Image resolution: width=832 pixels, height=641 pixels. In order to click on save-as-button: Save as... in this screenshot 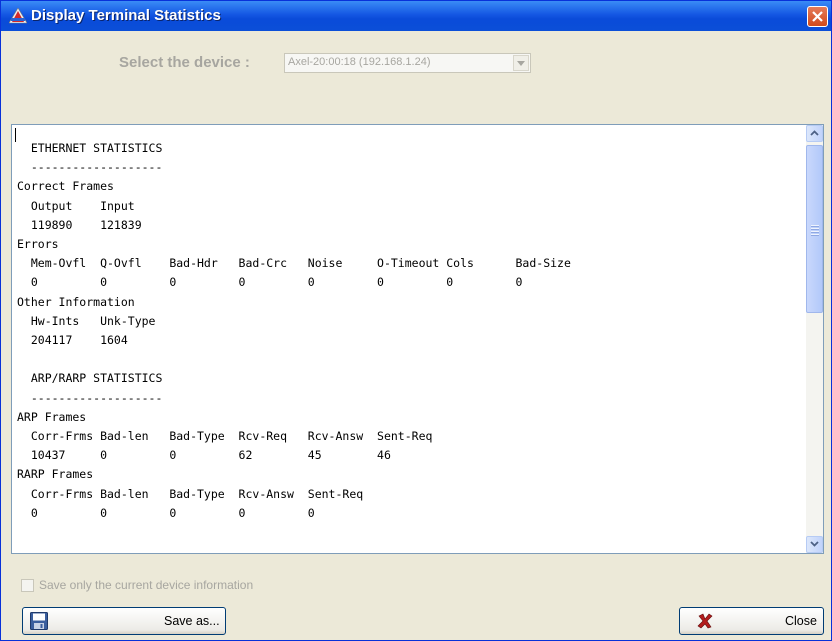, I will do `click(124, 621)`.